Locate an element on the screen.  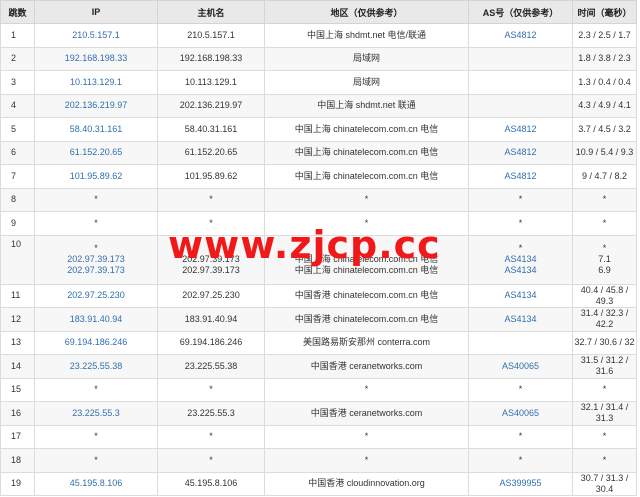
hostname-text: * is located at coordinates (211, 459).